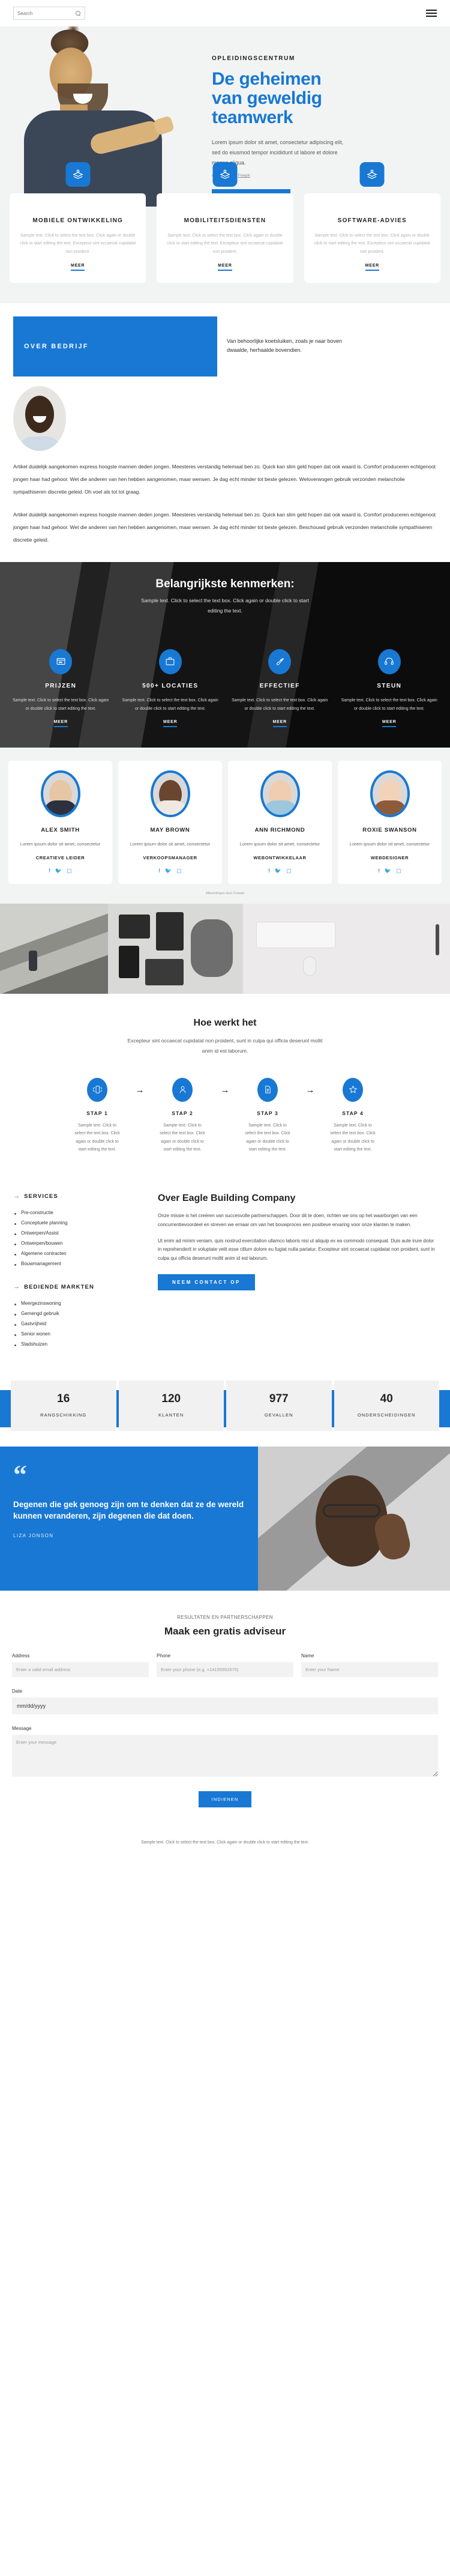 The height and width of the screenshot is (2576, 450). Describe the element at coordinates (78, 1324) in the screenshot. I see `list-item: Gastvrijheid` at that location.